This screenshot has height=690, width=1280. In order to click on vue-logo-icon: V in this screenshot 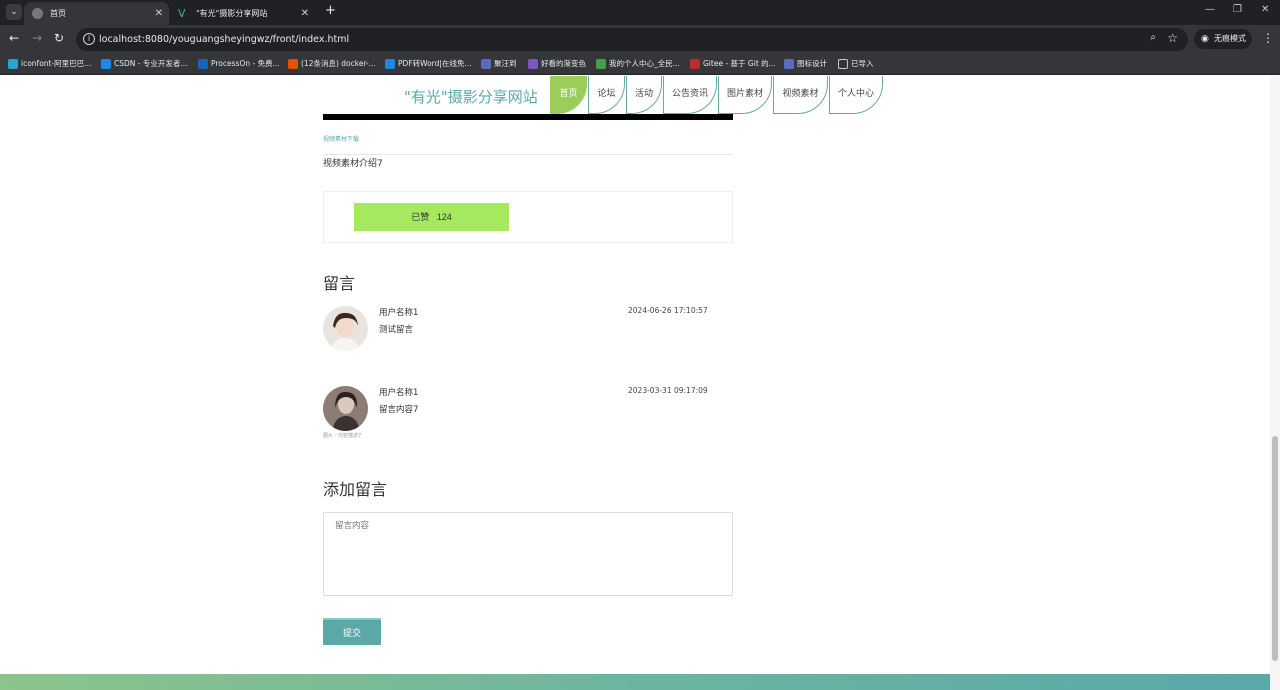, I will do `click(182, 13)`.